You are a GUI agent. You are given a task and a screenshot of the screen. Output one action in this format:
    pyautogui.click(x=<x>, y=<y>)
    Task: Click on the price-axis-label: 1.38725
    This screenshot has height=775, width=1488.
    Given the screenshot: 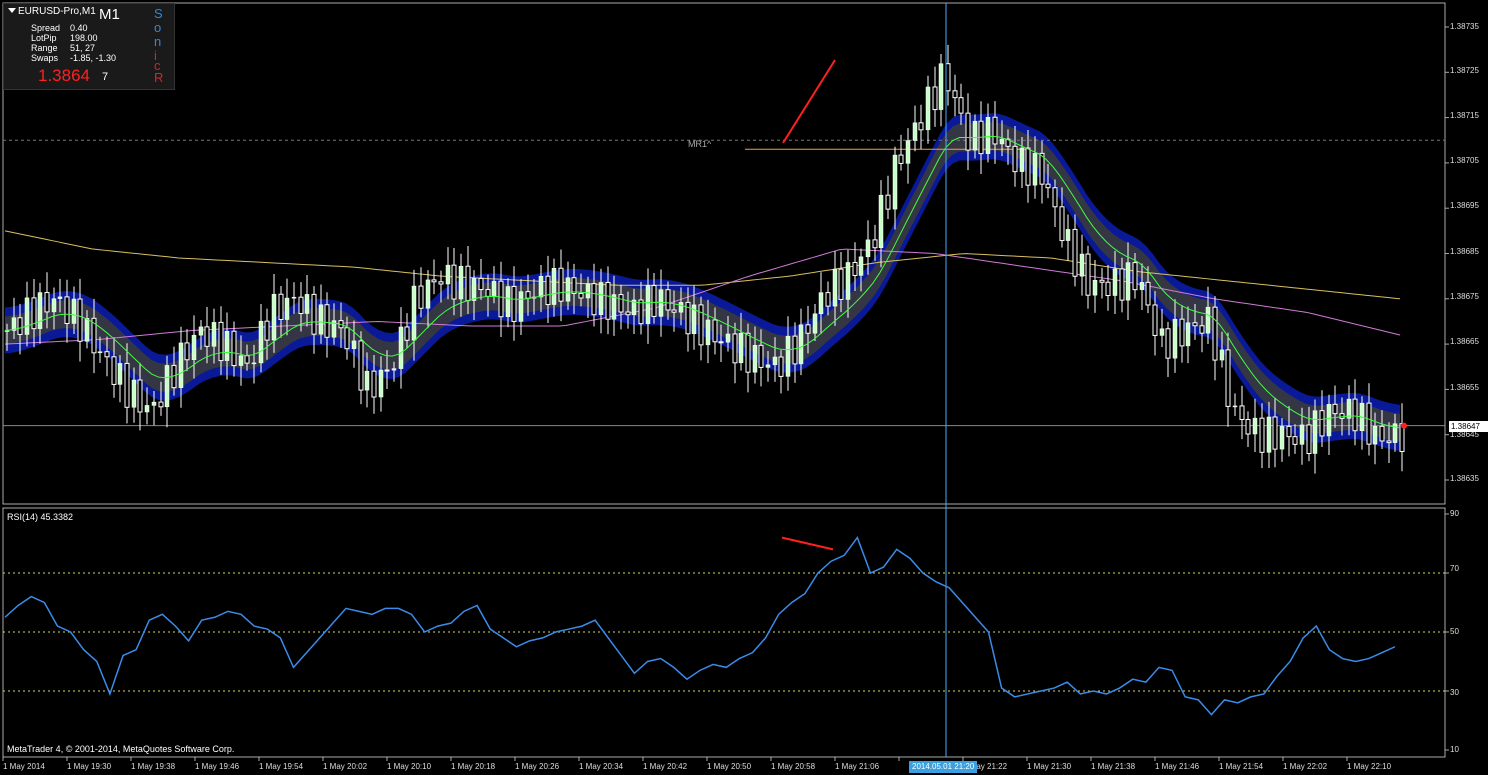 What is the action you would take?
    pyautogui.click(x=1464, y=70)
    